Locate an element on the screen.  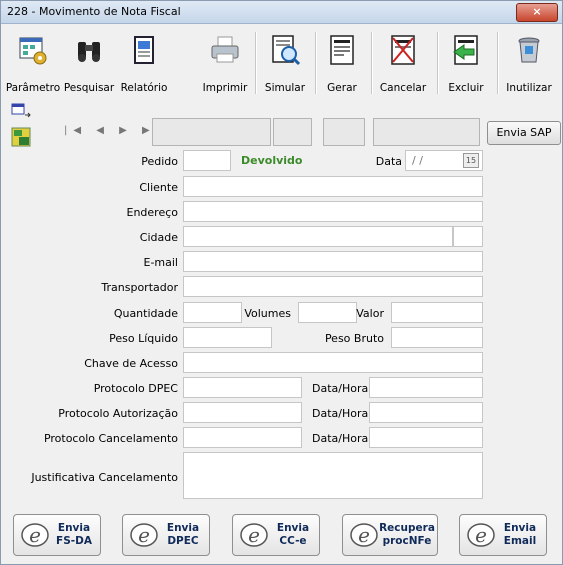
protocolo-dpec-label: Protocolo DPEC is located at coordinates (135, 388).